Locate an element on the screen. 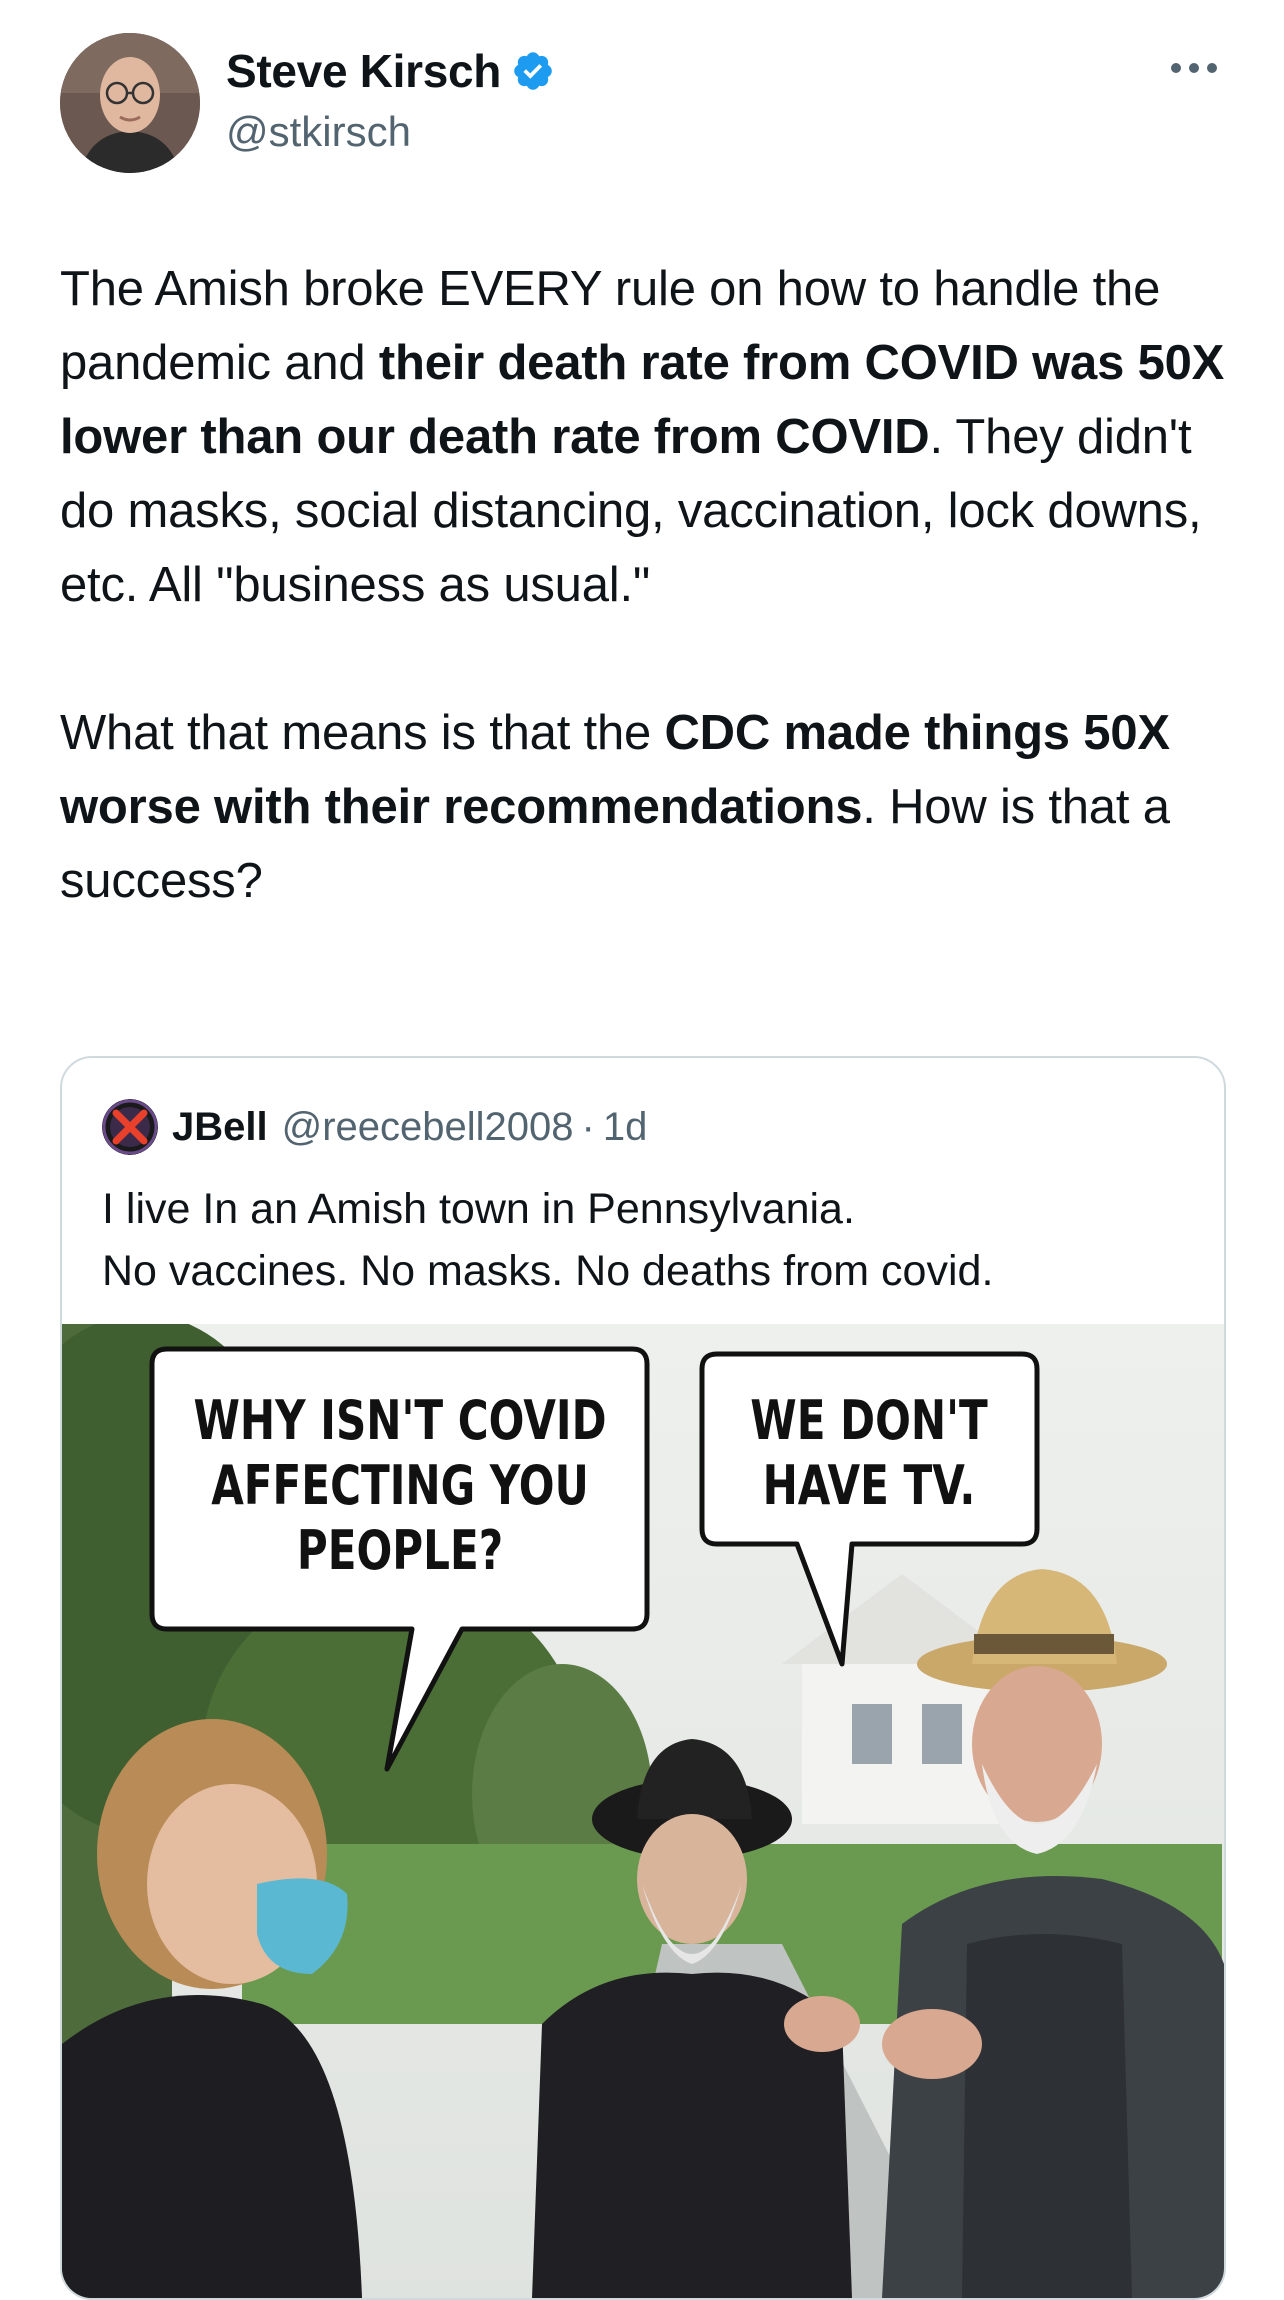 The width and height of the screenshot is (1284, 2300). right-bubble-line: WE DON'T is located at coordinates (868, 1421).